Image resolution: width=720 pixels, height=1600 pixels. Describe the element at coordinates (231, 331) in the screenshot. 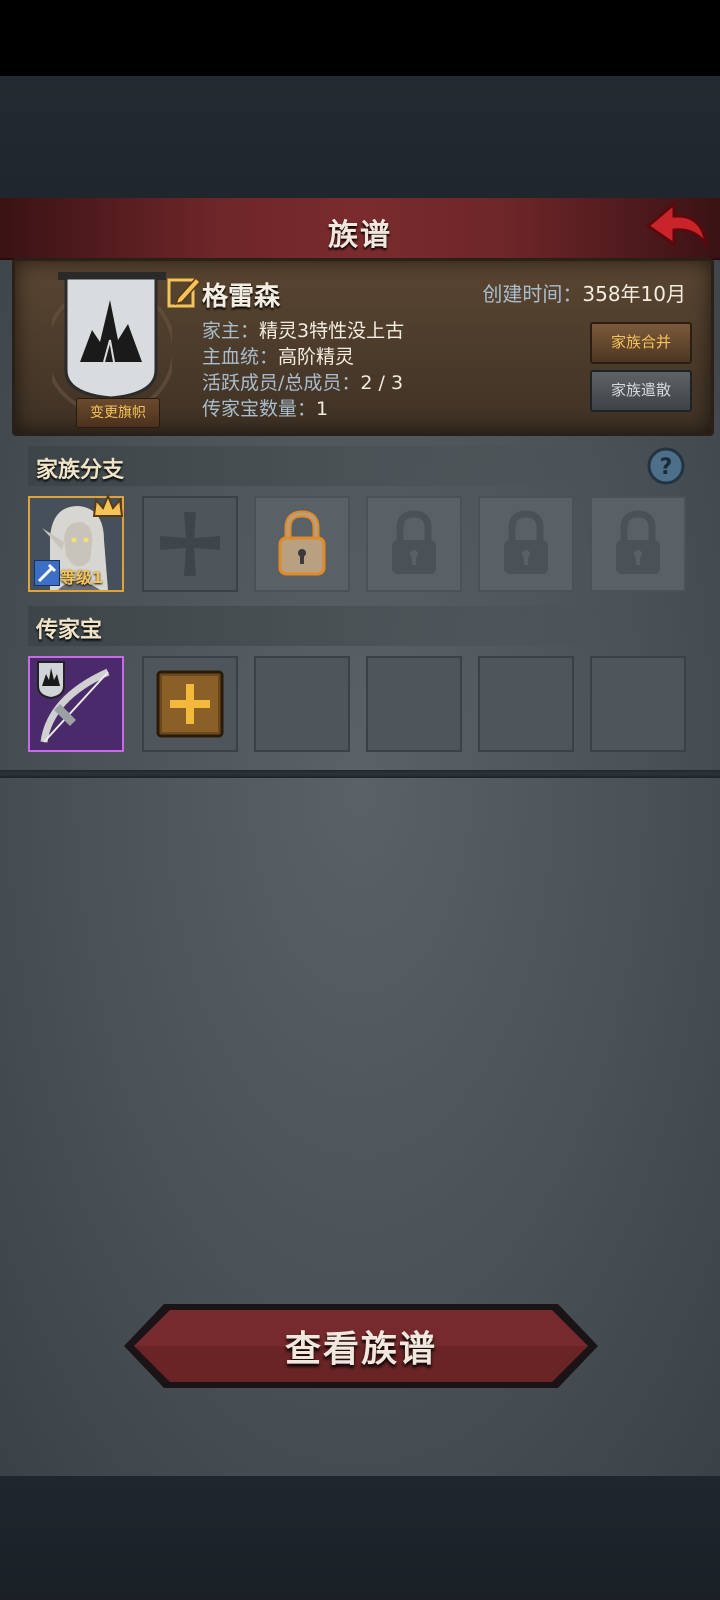

I see `family-head-label: 家主：` at that location.